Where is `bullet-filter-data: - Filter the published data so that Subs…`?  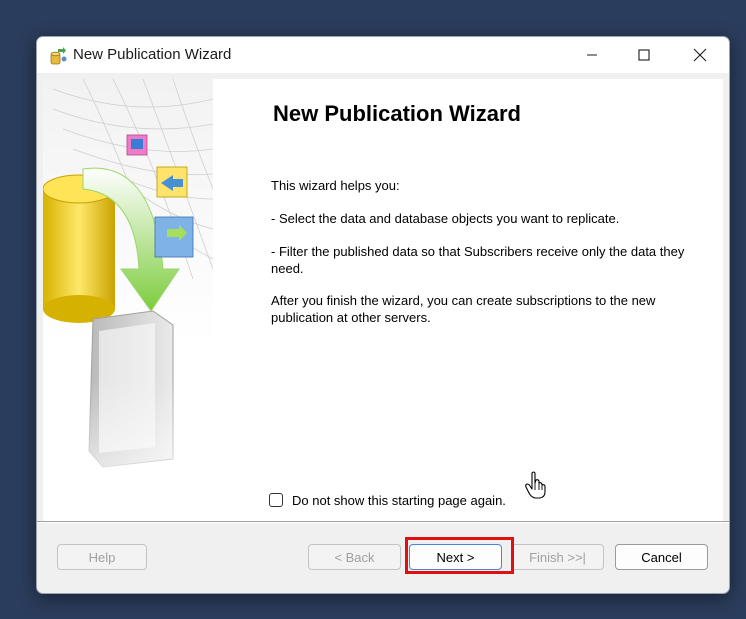
bullet-filter-data: - Filter the published data so that Subs… is located at coordinates (478, 260).